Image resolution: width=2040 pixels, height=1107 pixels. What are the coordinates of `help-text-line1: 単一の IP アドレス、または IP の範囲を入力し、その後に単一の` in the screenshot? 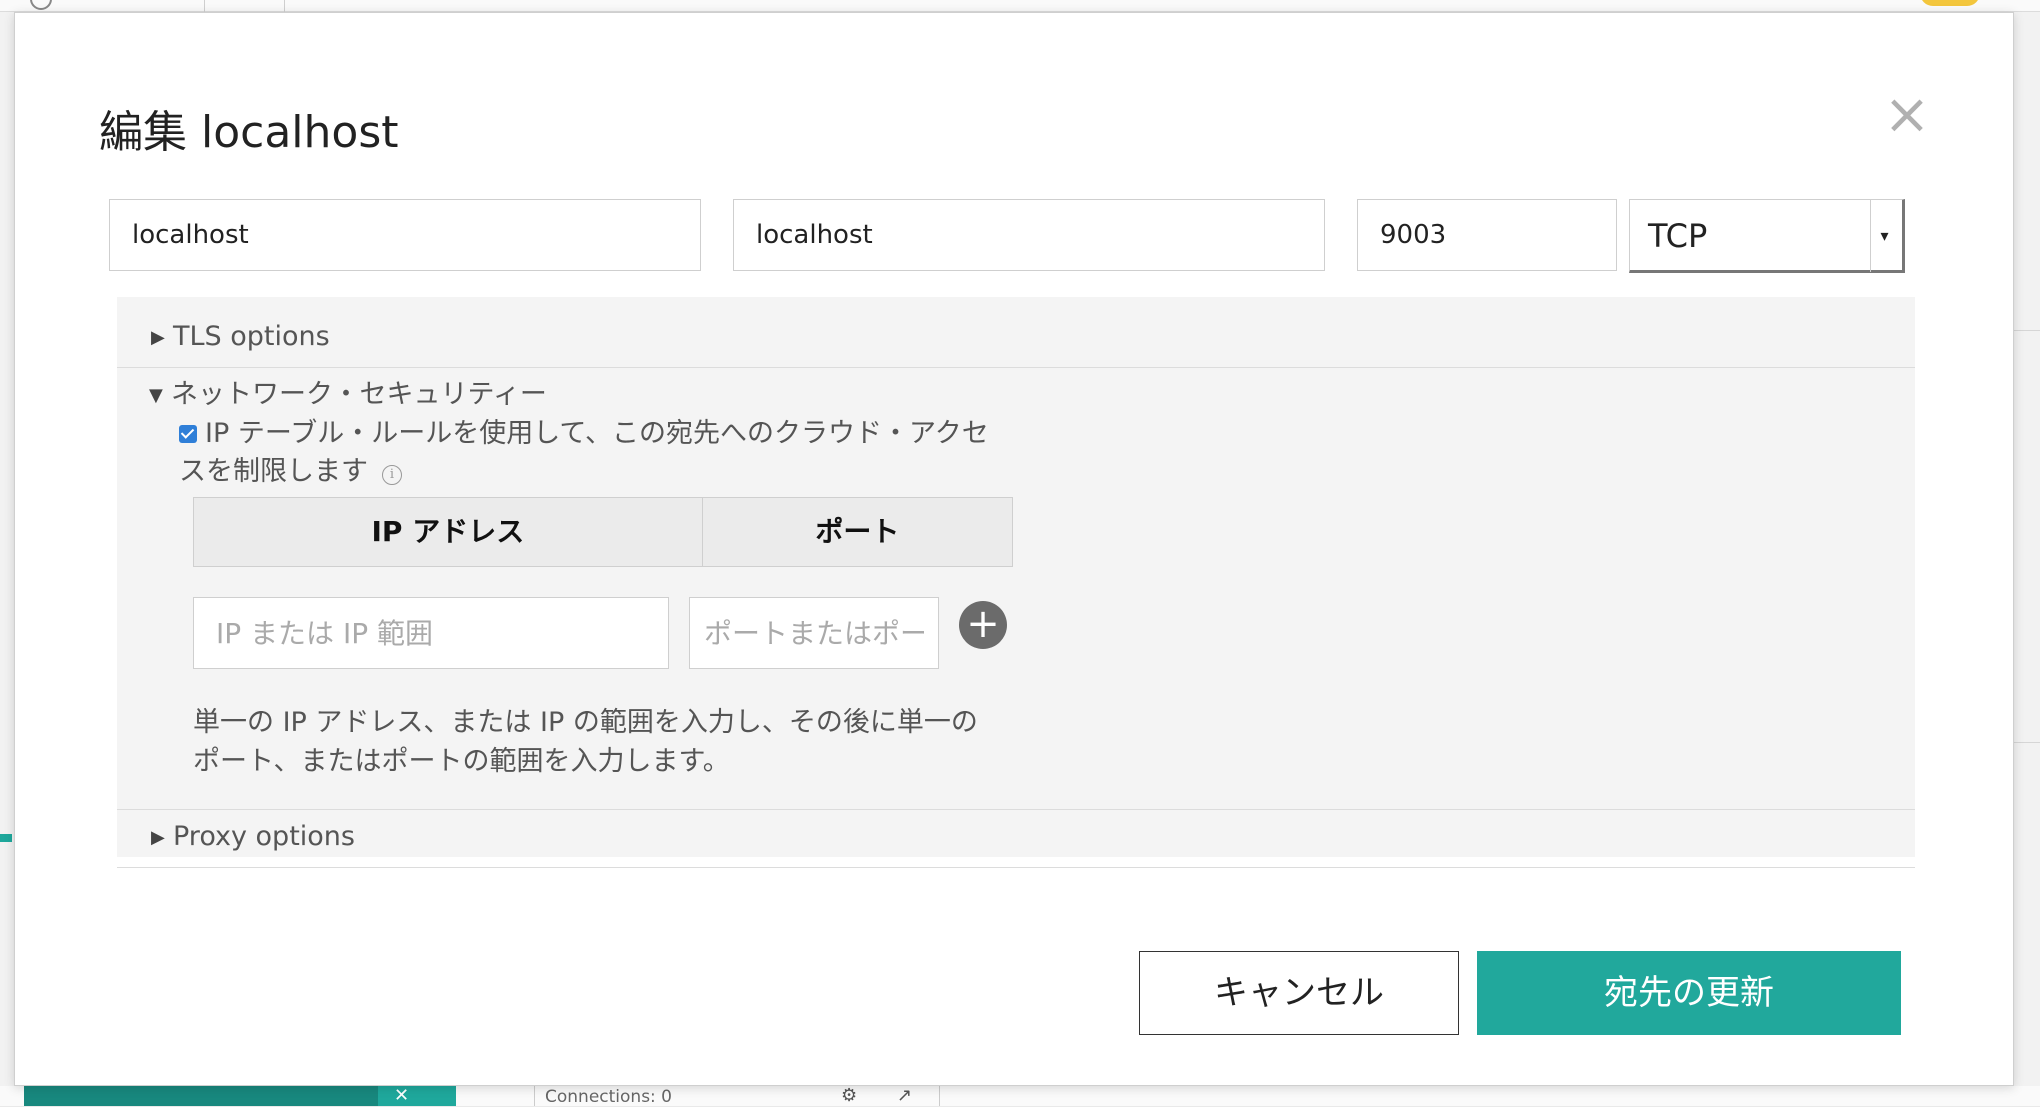 It's located at (603, 722).